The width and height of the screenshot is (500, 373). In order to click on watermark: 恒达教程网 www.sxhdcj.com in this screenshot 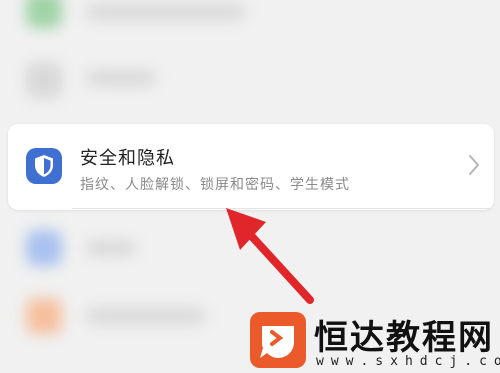, I will do `click(375, 340)`.